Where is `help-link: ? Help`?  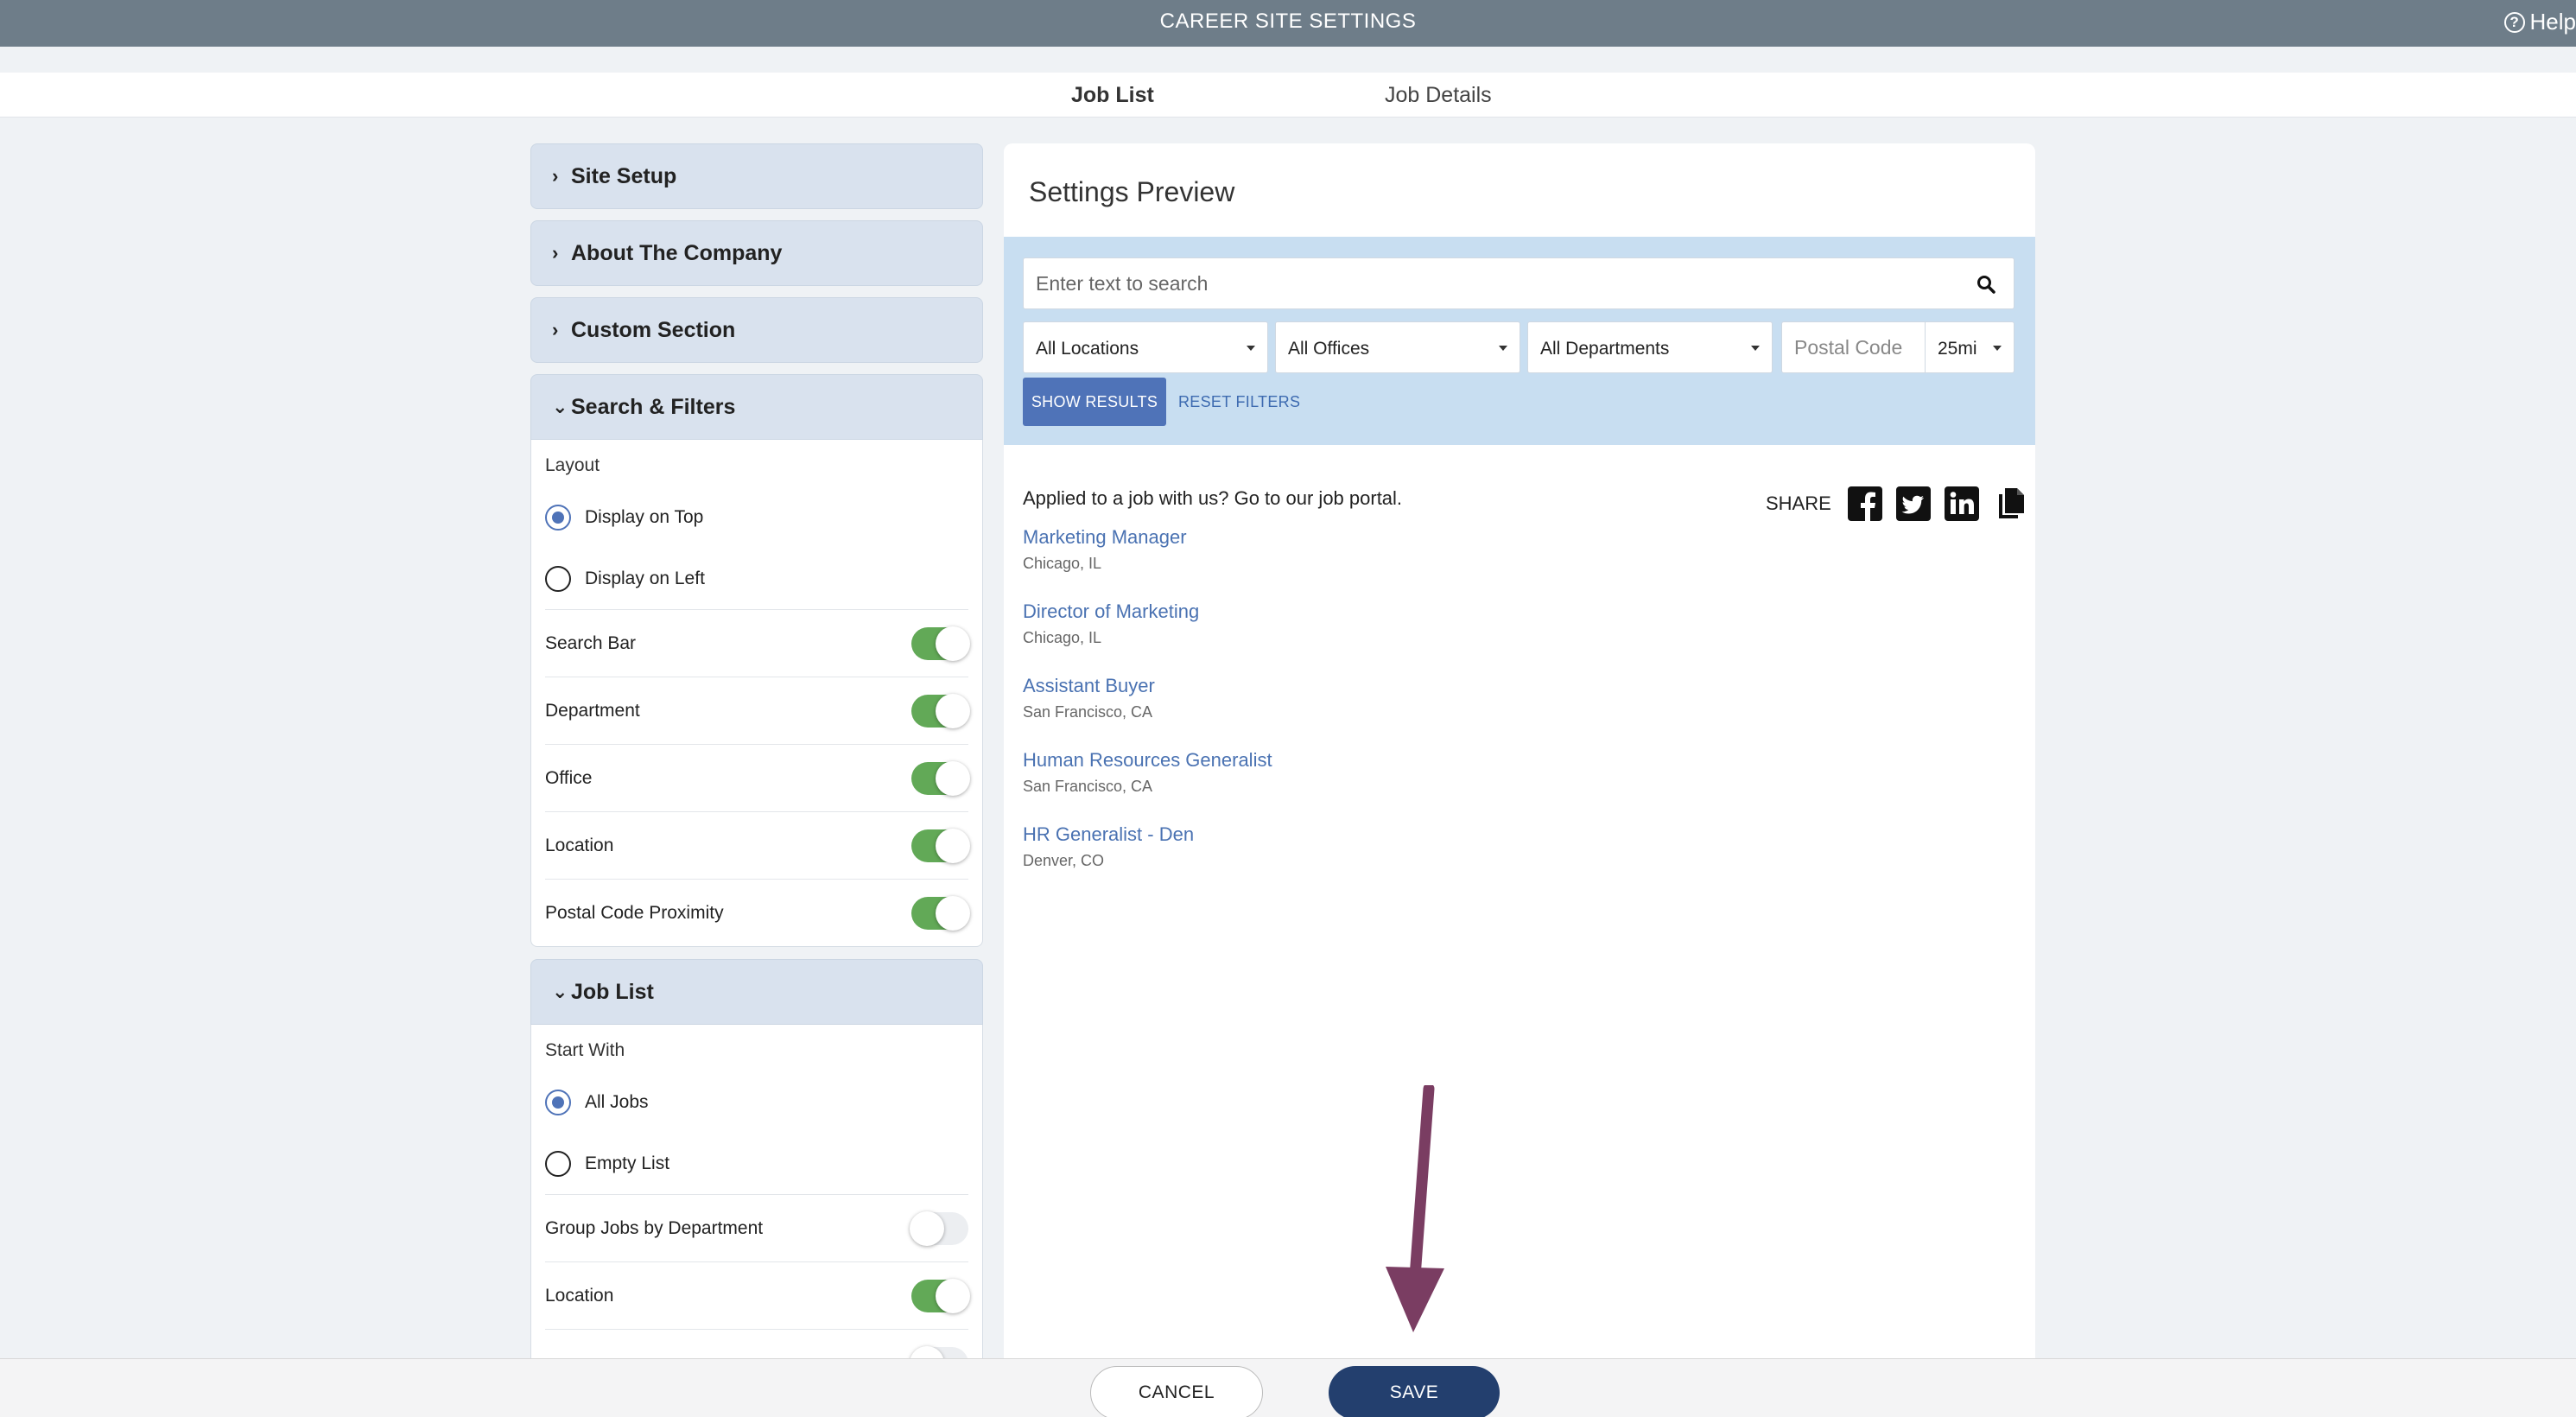 help-link: ? Help is located at coordinates (2539, 22).